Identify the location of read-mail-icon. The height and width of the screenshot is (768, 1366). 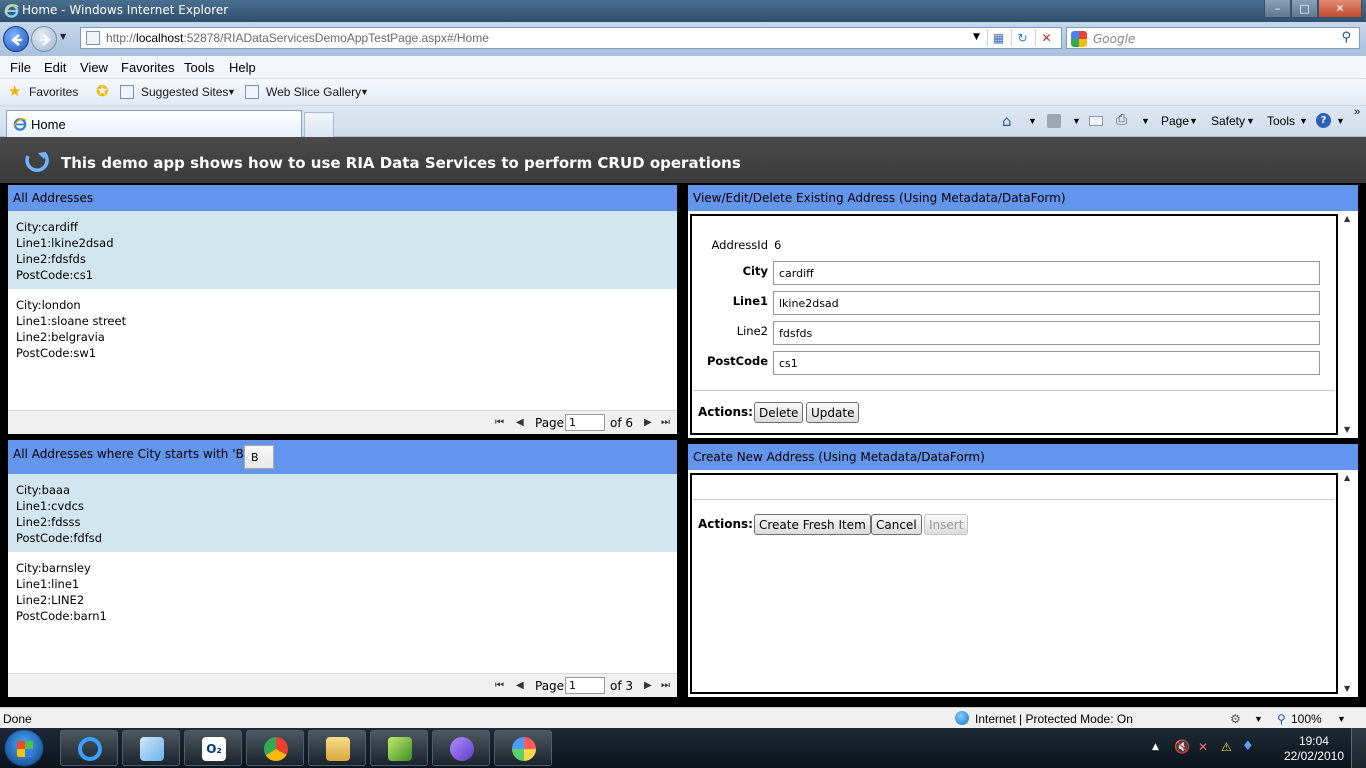
(1096, 121).